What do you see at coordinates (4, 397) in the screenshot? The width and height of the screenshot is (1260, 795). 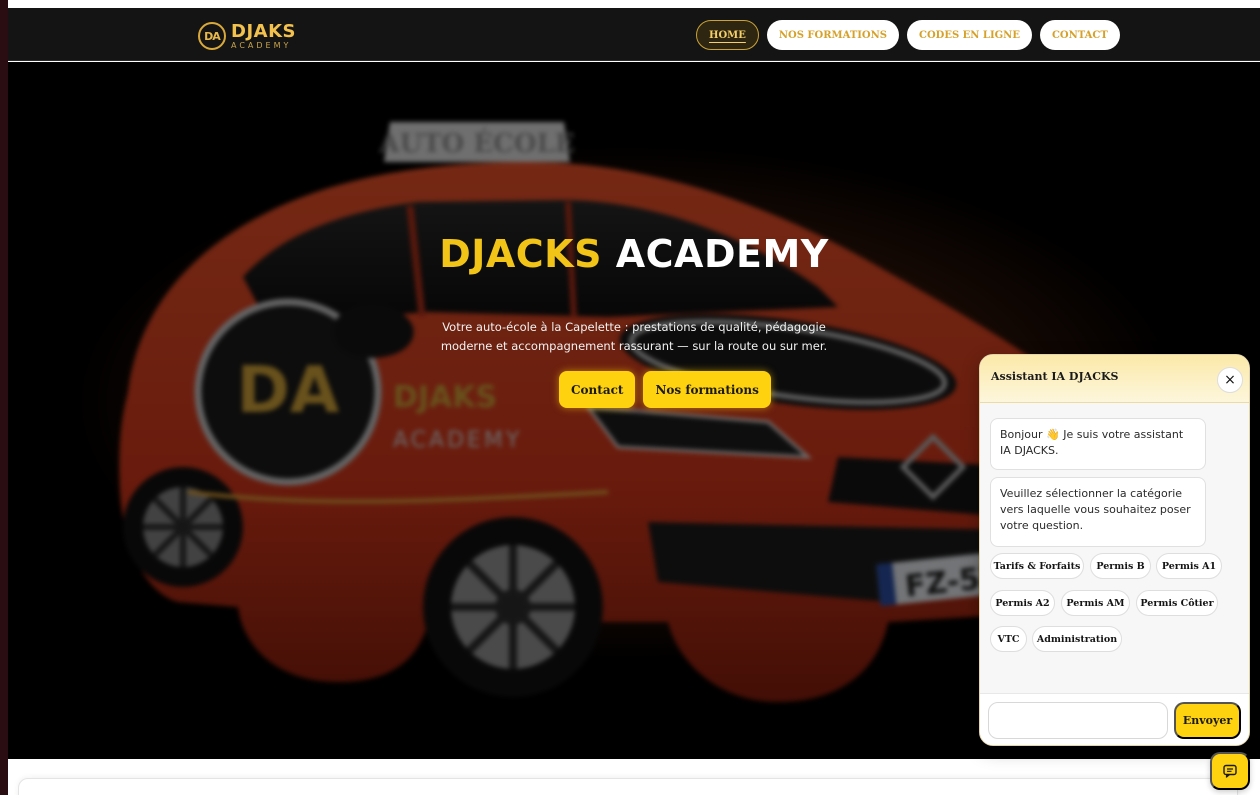 I see `window-edge` at bounding box center [4, 397].